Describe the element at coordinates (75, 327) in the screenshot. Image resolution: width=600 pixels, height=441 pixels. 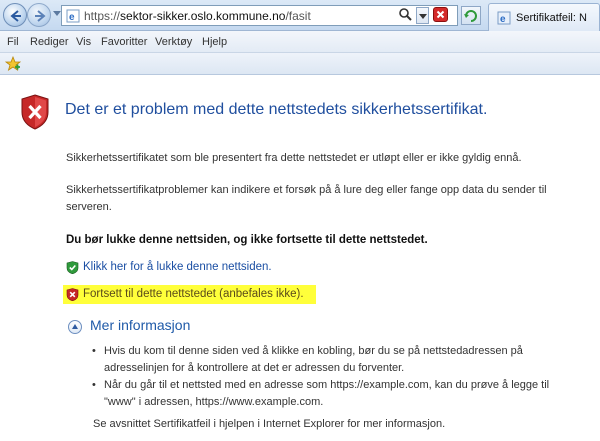
I see `chevron-up-circle-icon` at that location.